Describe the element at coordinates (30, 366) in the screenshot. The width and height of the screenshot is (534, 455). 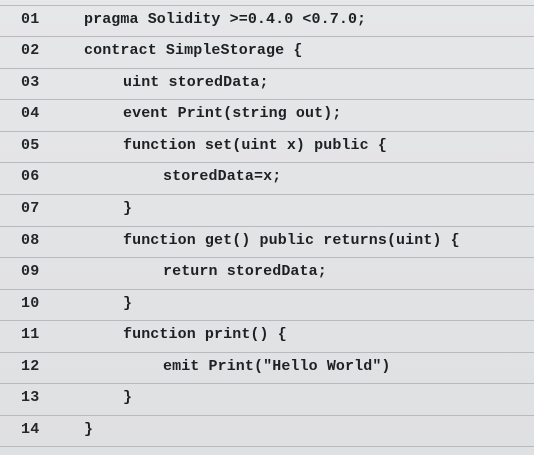
I see `line-number: 12` at that location.